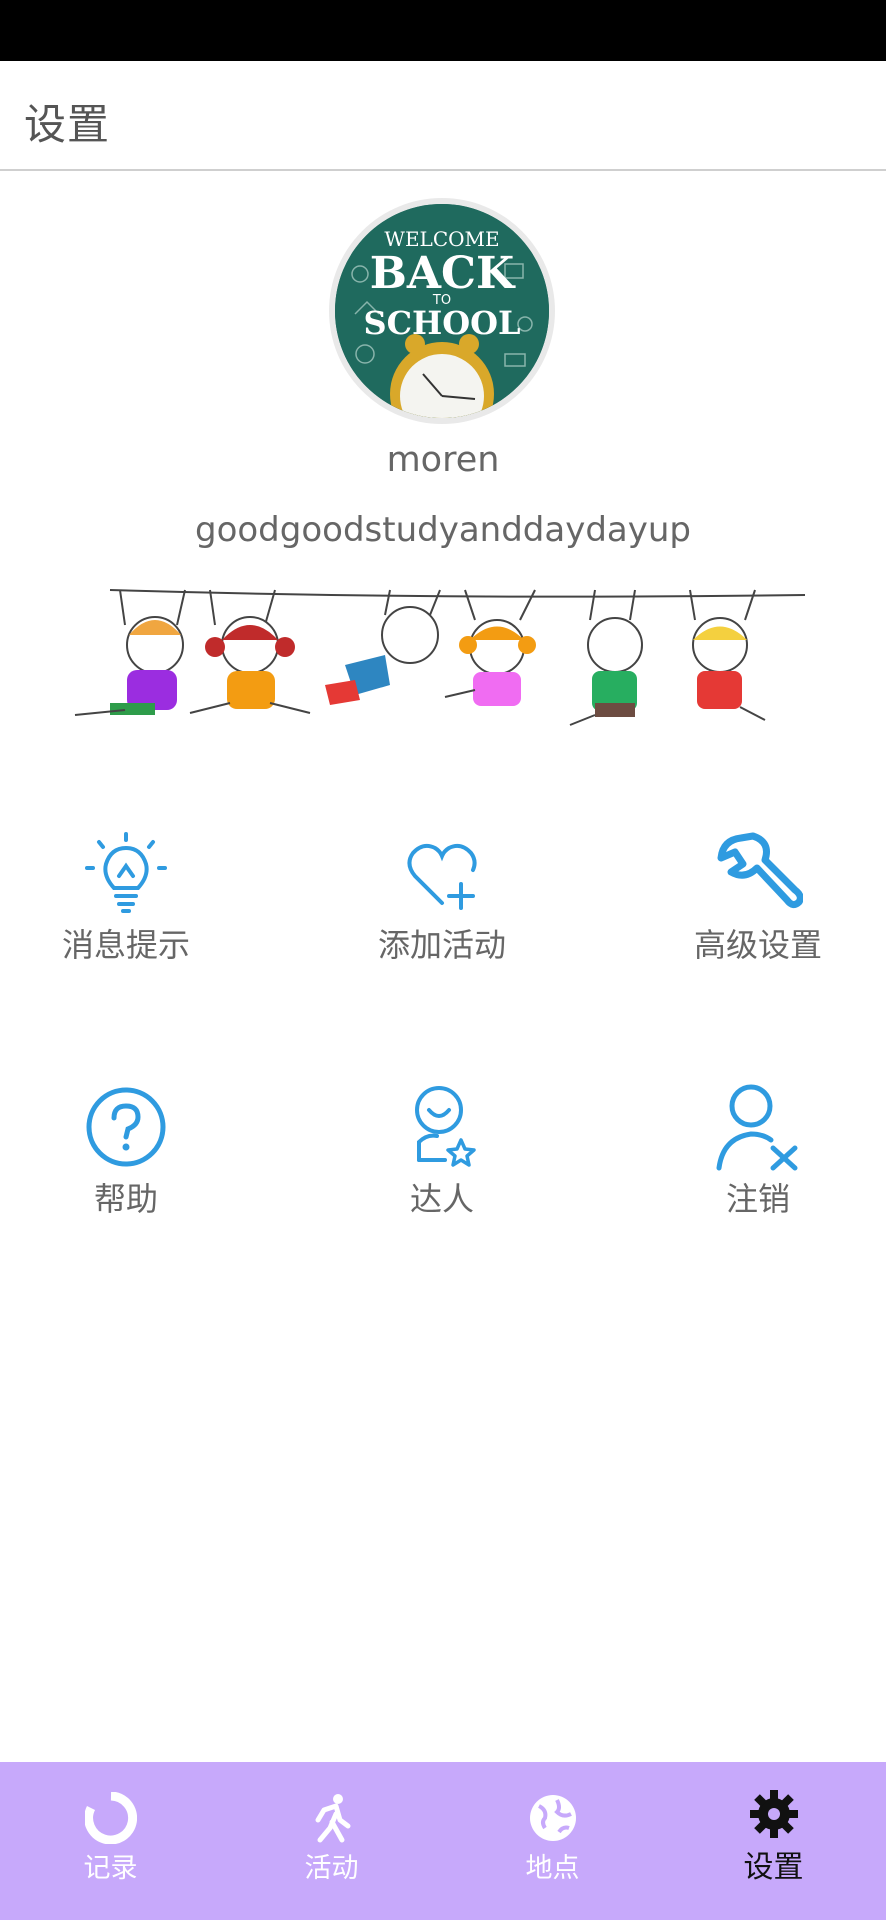  Describe the element at coordinates (760, 870) in the screenshot. I see `wrench-icon` at that location.